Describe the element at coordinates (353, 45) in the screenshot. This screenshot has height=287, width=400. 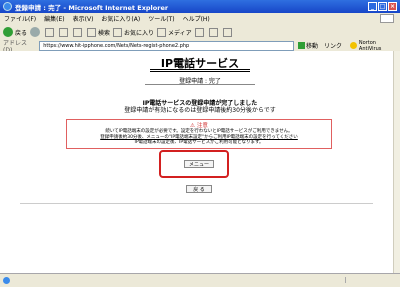
I see `norton-icon` at that location.